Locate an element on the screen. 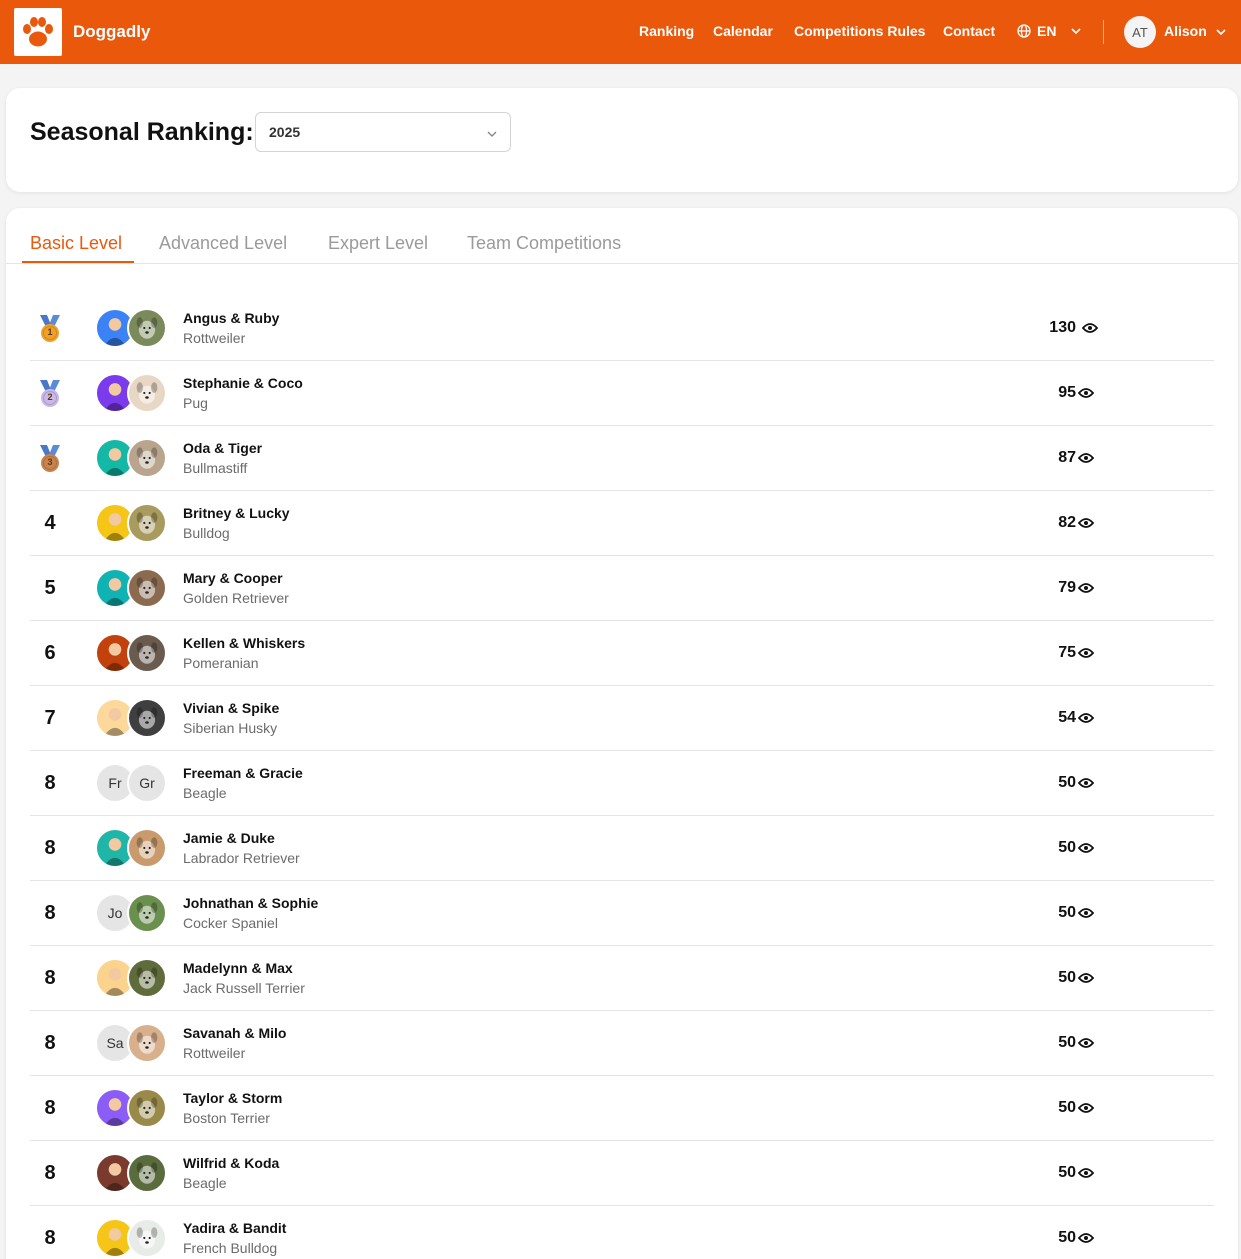 This screenshot has height=1259, width=1241. team-names: Angus & Ruby is located at coordinates (231, 318).